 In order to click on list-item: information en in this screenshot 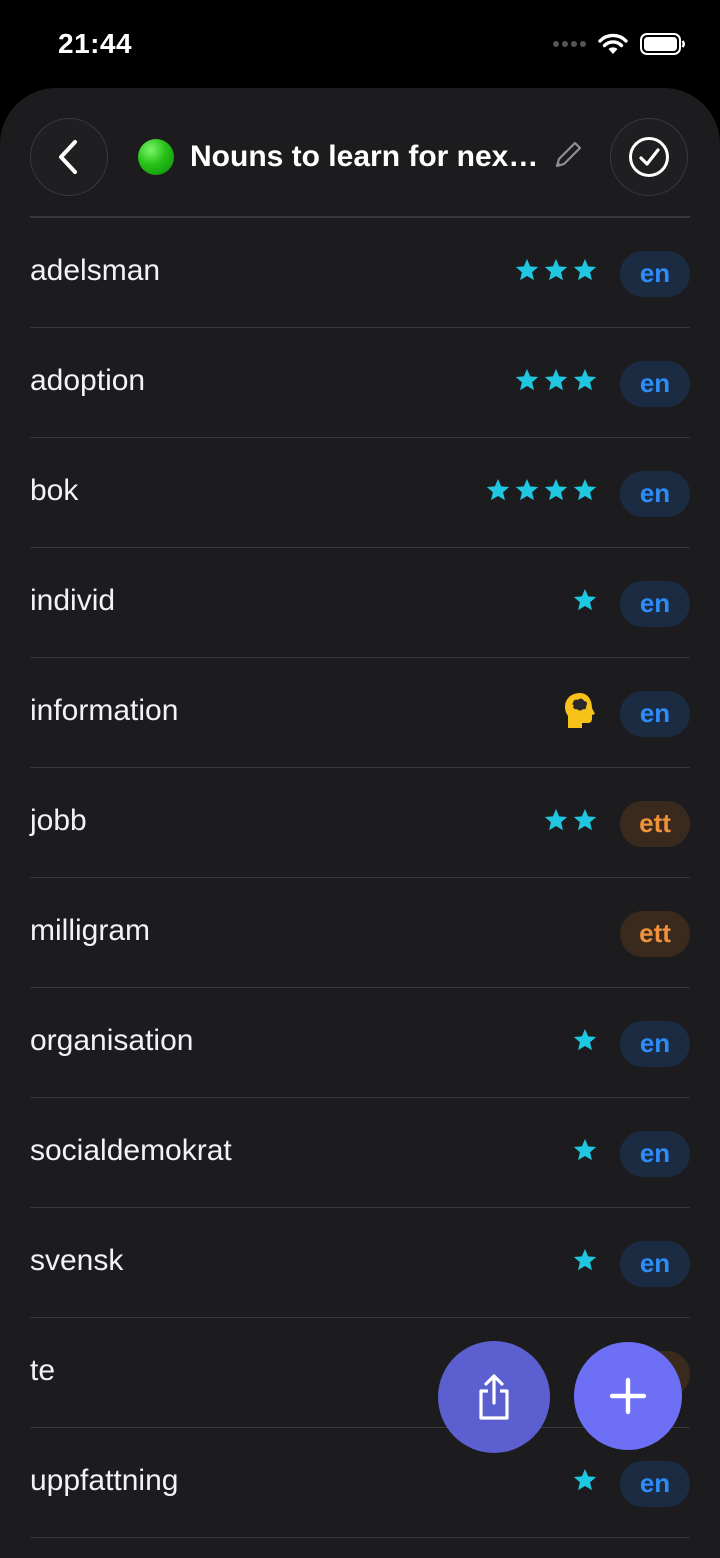, I will do `click(360, 713)`.